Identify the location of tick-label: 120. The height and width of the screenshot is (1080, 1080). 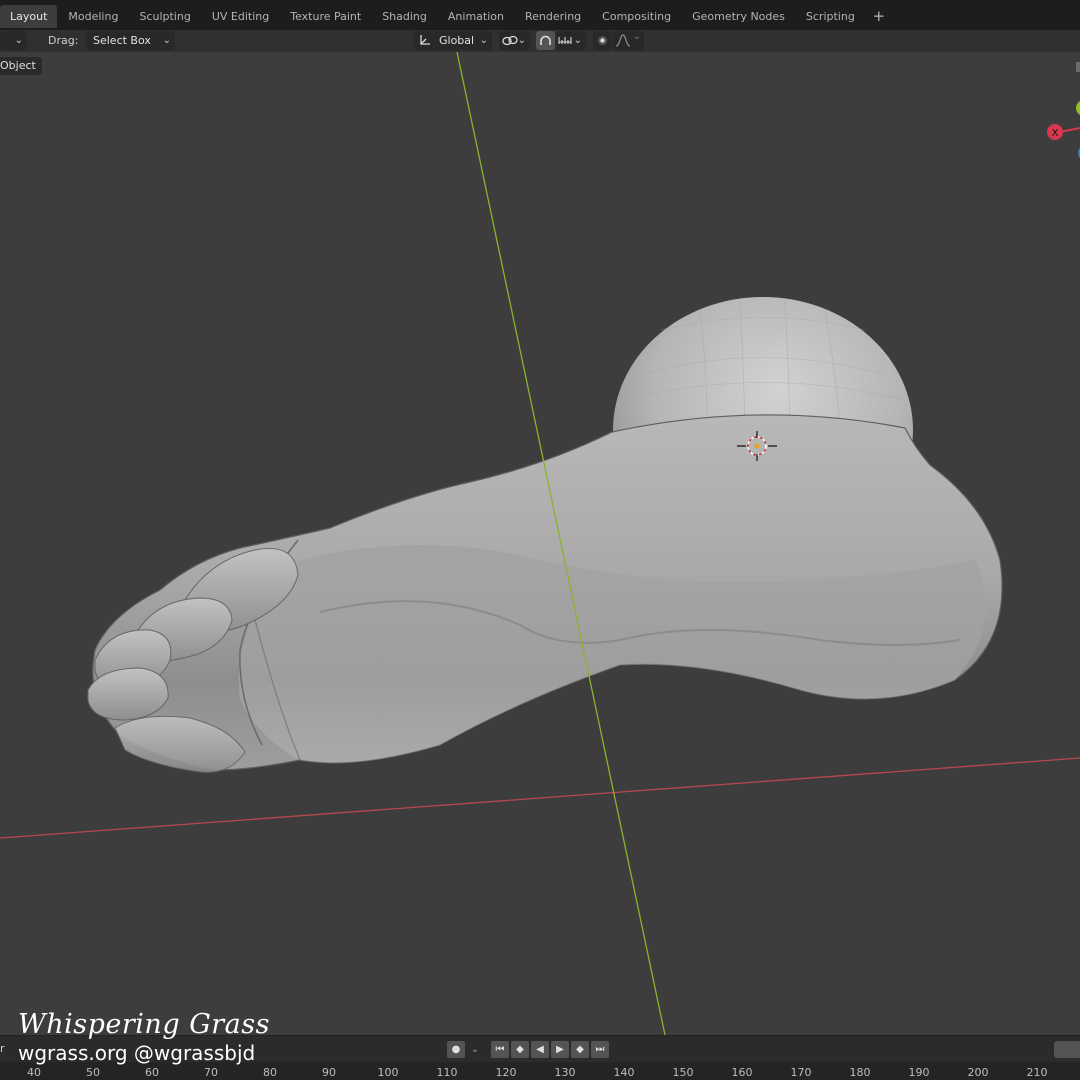
(506, 1072).